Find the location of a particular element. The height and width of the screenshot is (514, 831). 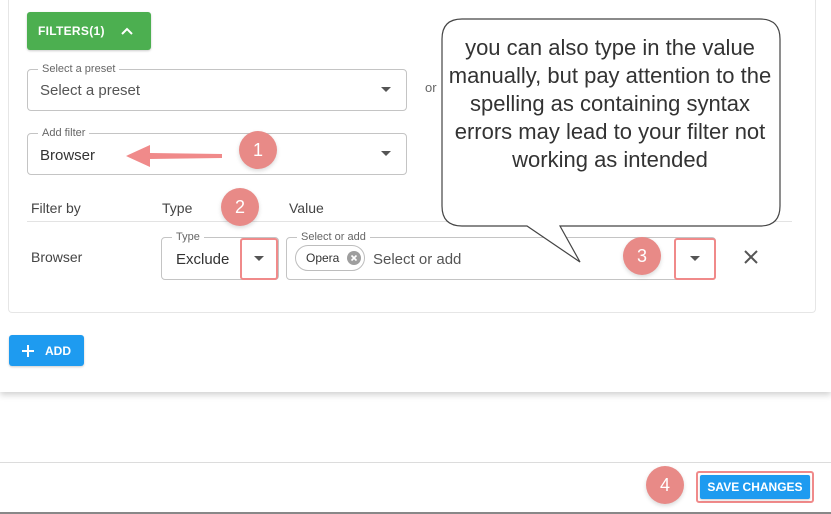

step-badge-4: 4 is located at coordinates (665, 485).